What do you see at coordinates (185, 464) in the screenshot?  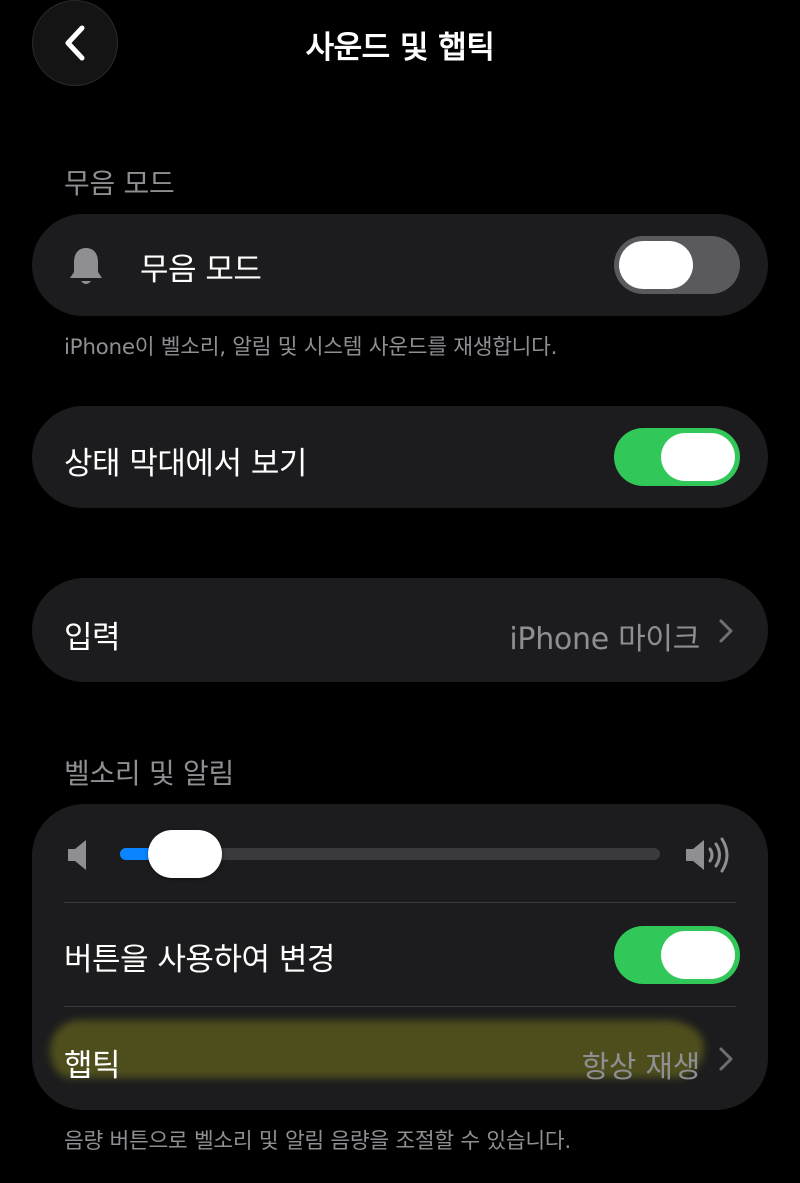 I see `show-in-status-bar-label: 상태 막대에서 보기` at bounding box center [185, 464].